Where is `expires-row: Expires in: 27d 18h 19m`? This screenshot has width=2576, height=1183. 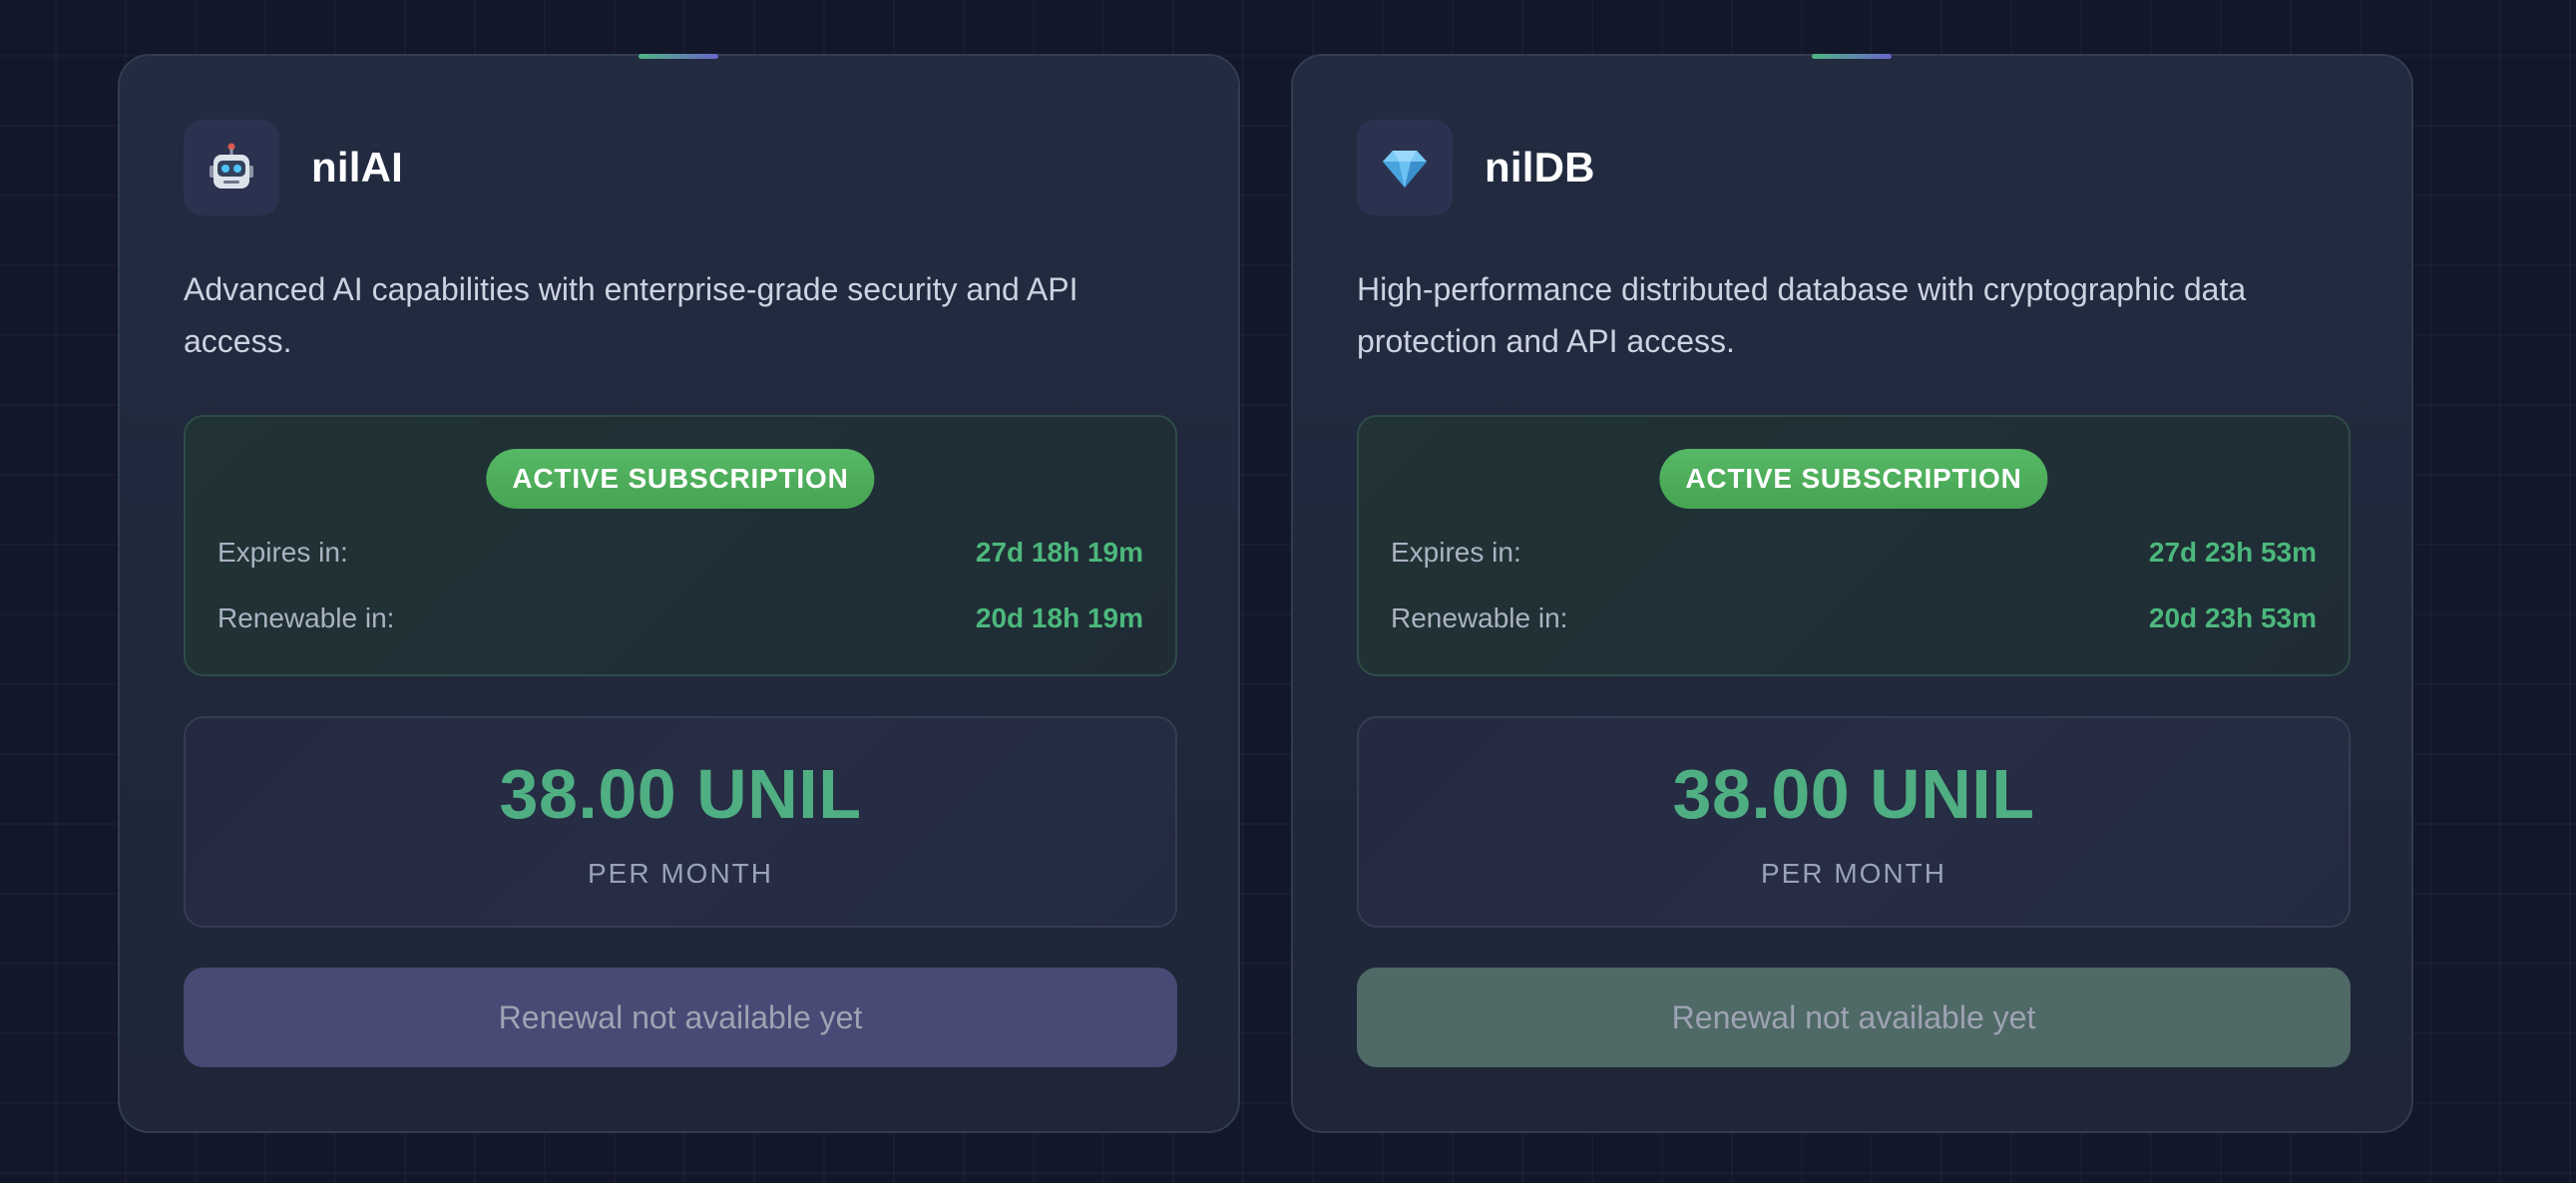
expires-row: Expires in: 27d 18h 19m is located at coordinates (680, 553).